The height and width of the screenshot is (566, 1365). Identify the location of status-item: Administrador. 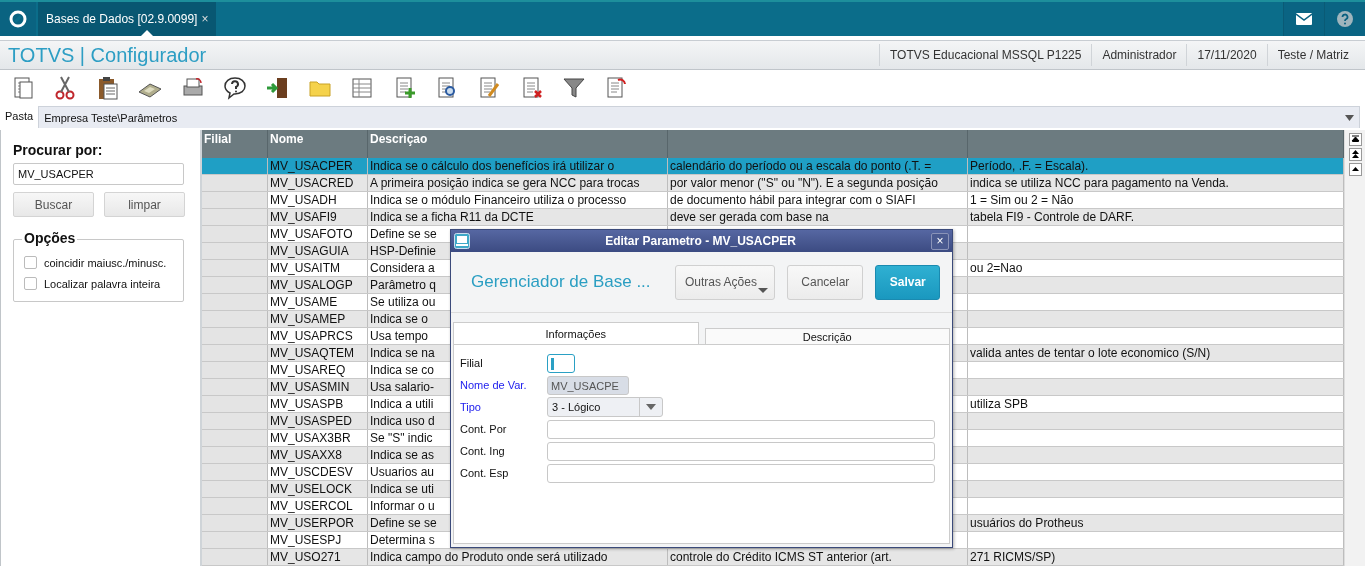
(1139, 55).